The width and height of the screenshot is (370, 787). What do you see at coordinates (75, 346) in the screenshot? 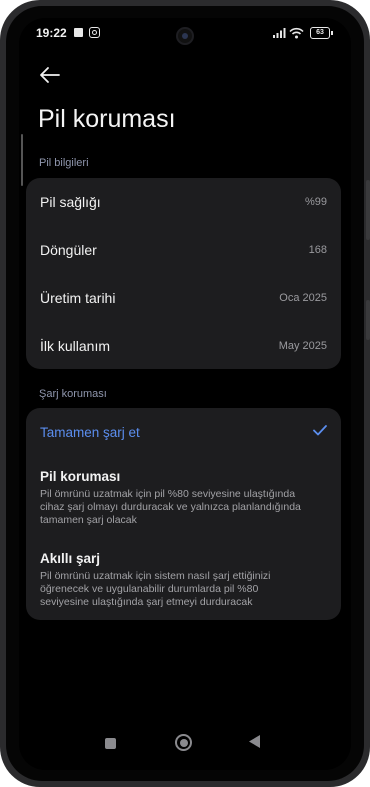
I see `info-label: İlk kullanım` at bounding box center [75, 346].